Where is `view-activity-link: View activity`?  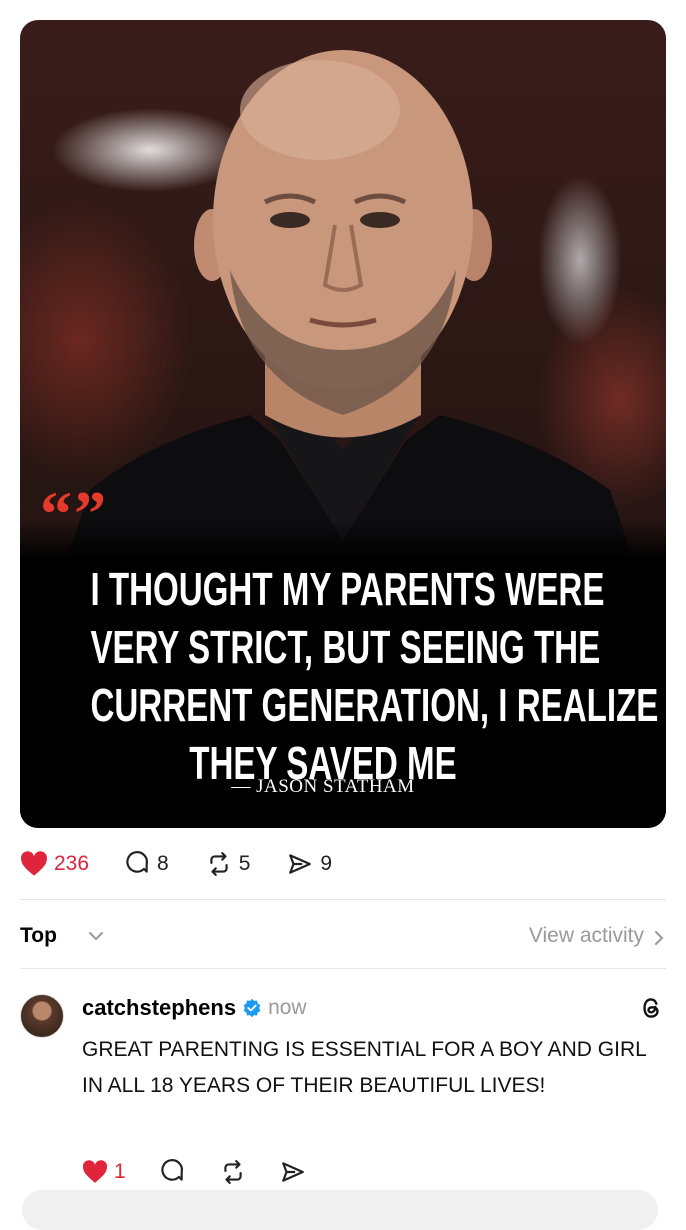
view-activity-link: View activity is located at coordinates (586, 936).